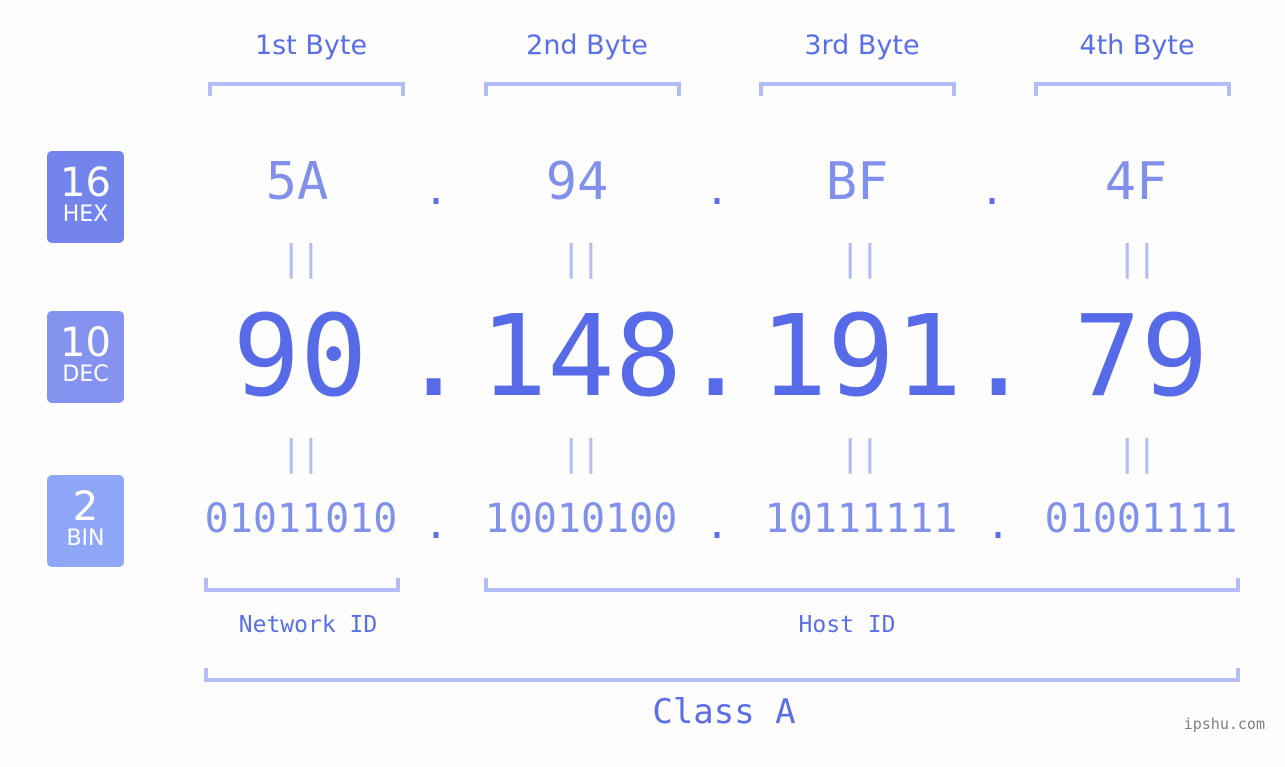  I want to click on network-id-label: Network ID, so click(308, 625).